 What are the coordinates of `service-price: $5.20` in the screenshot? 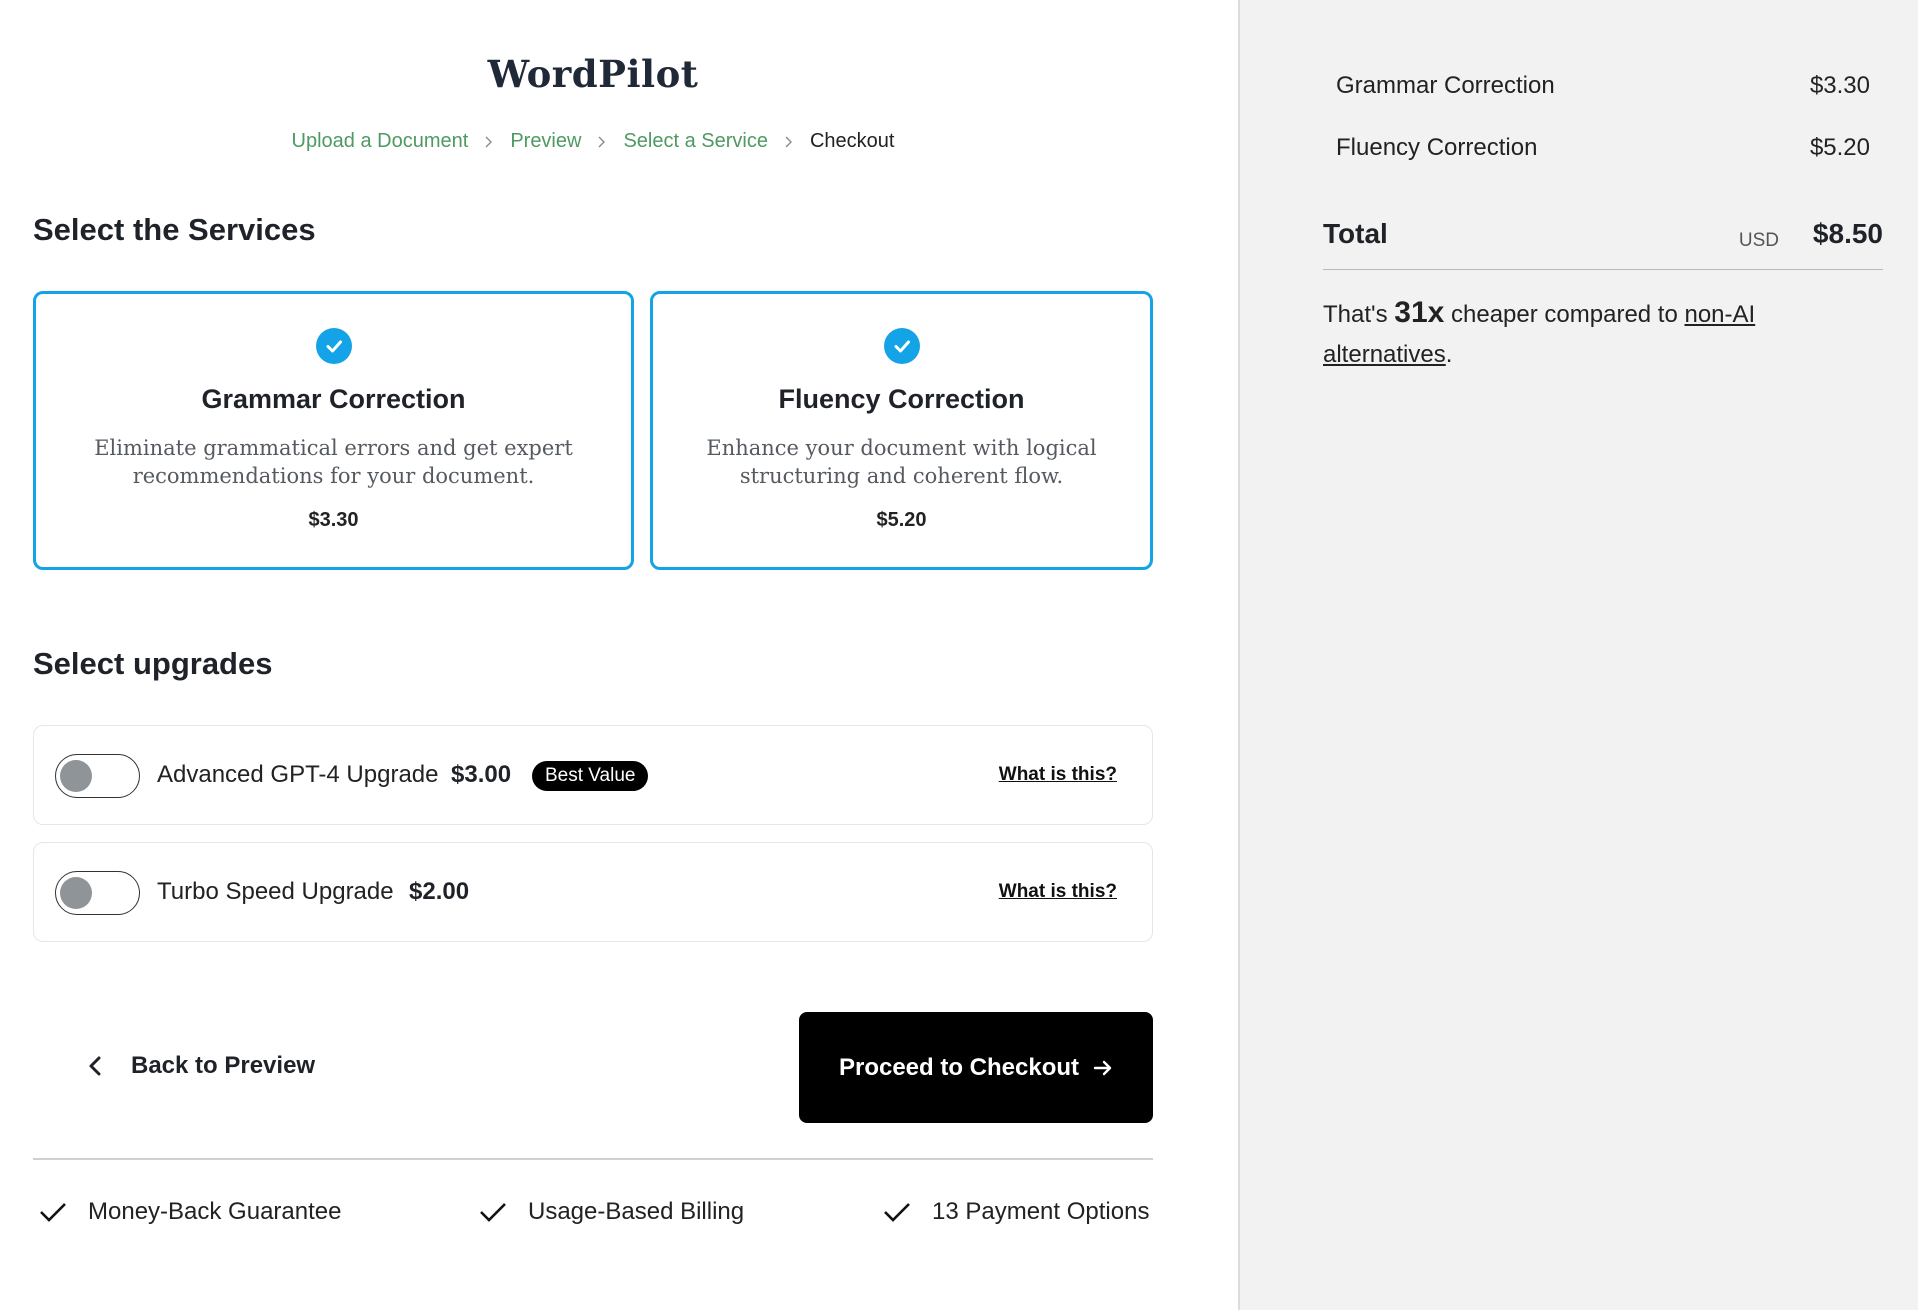 It's located at (901, 520).